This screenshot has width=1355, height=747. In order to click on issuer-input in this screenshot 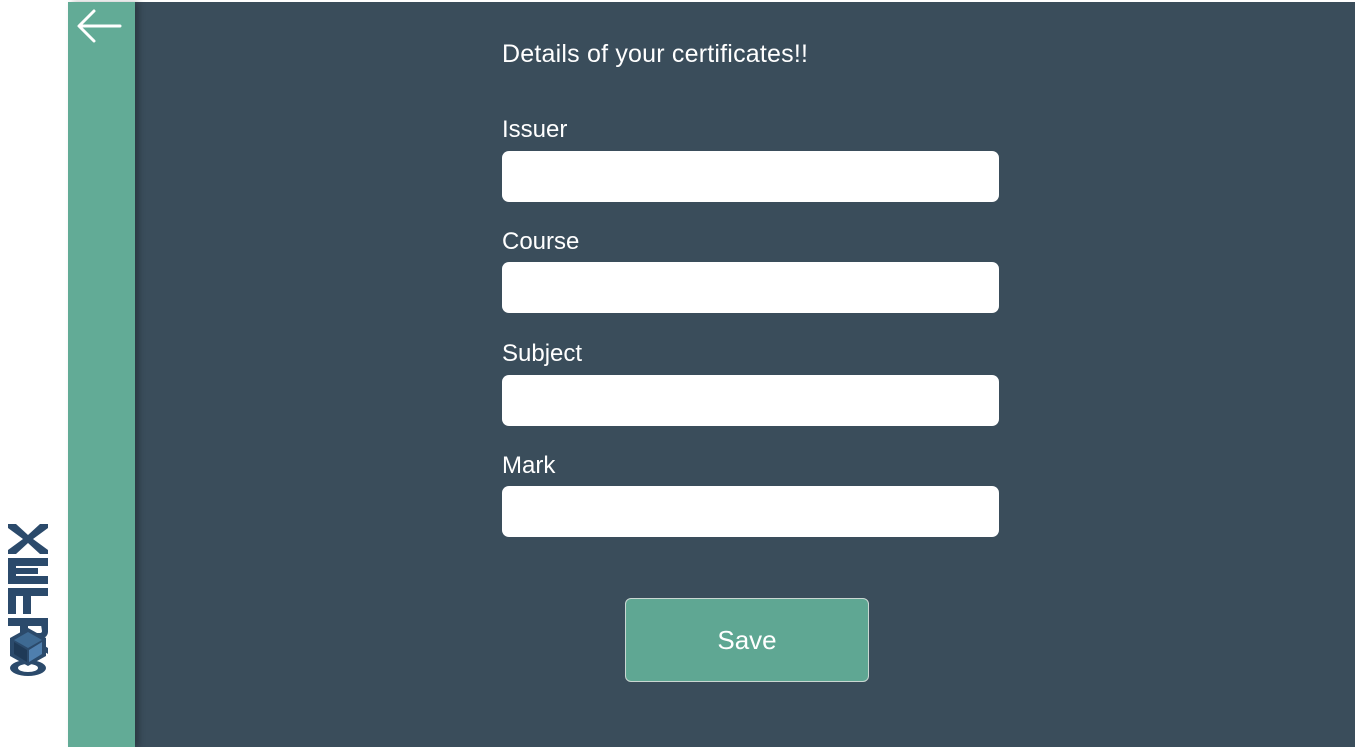, I will do `click(750, 176)`.